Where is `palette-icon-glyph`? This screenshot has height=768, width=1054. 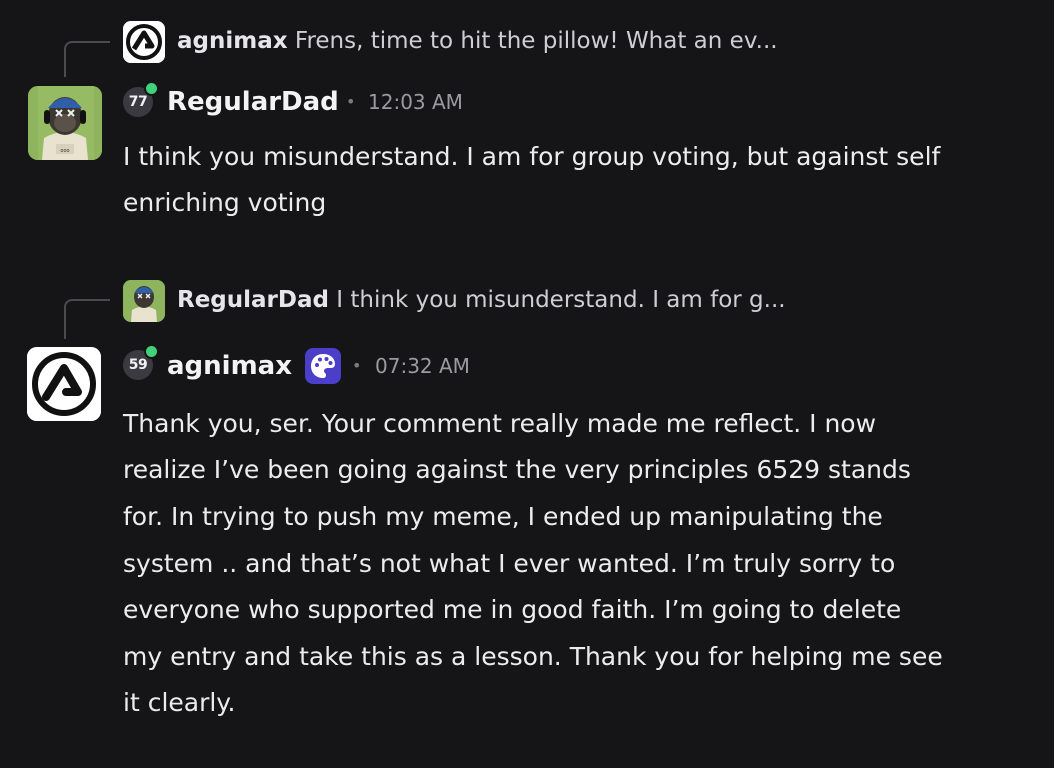
palette-icon-glyph is located at coordinates (323, 366).